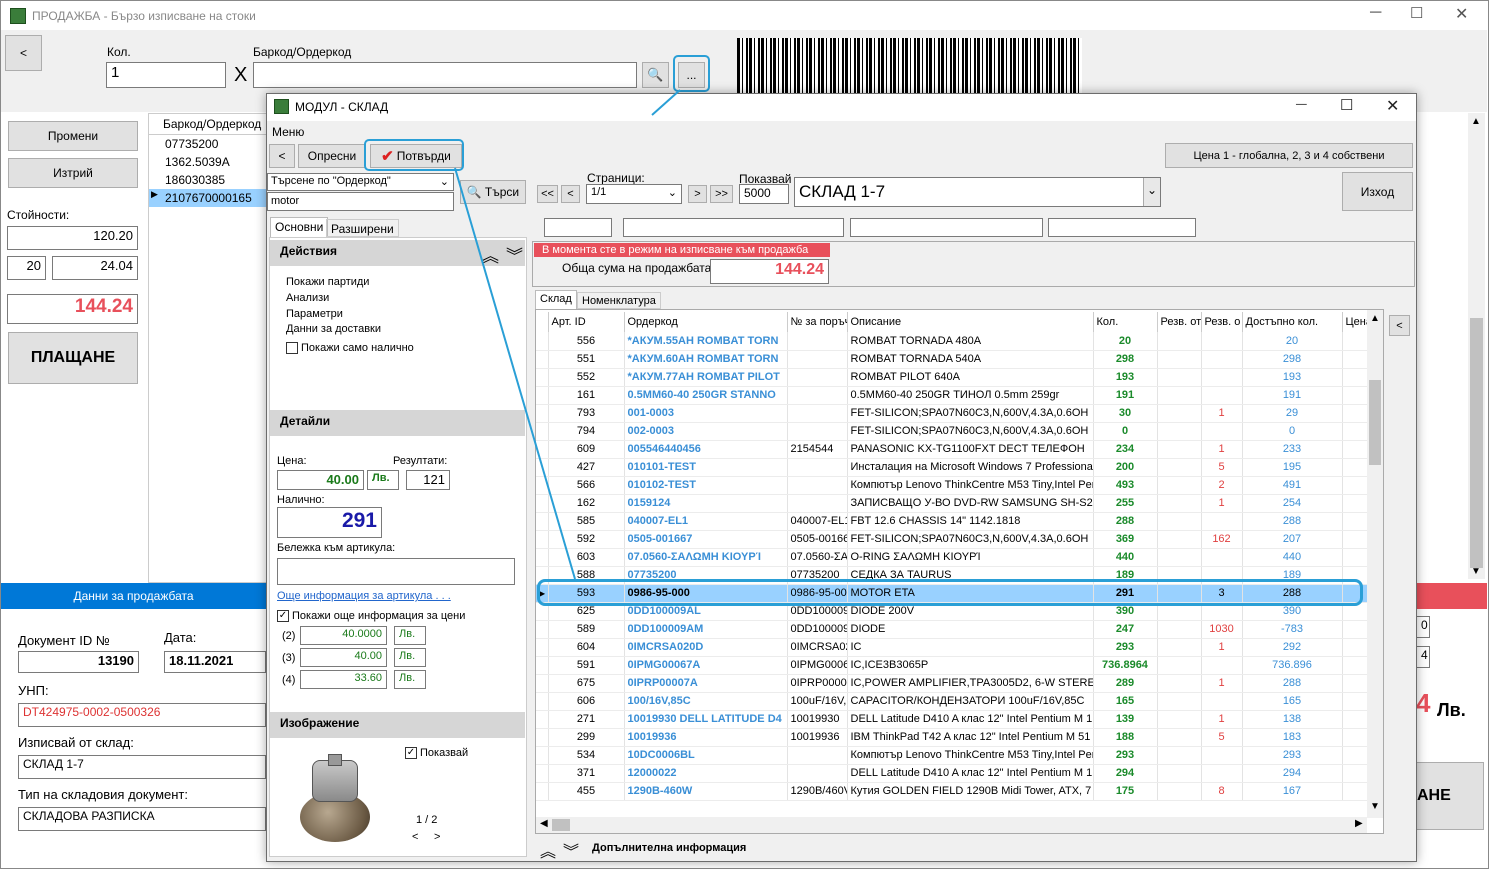  I want to click on annotation-lines, so click(567, 334).